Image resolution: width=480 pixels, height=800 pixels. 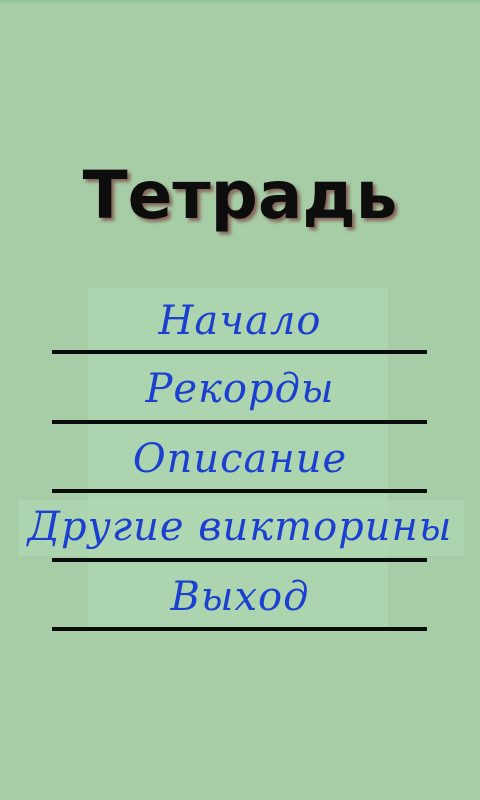 What do you see at coordinates (240, 389) in the screenshot?
I see `menu-item-records-label: Рекорды` at bounding box center [240, 389].